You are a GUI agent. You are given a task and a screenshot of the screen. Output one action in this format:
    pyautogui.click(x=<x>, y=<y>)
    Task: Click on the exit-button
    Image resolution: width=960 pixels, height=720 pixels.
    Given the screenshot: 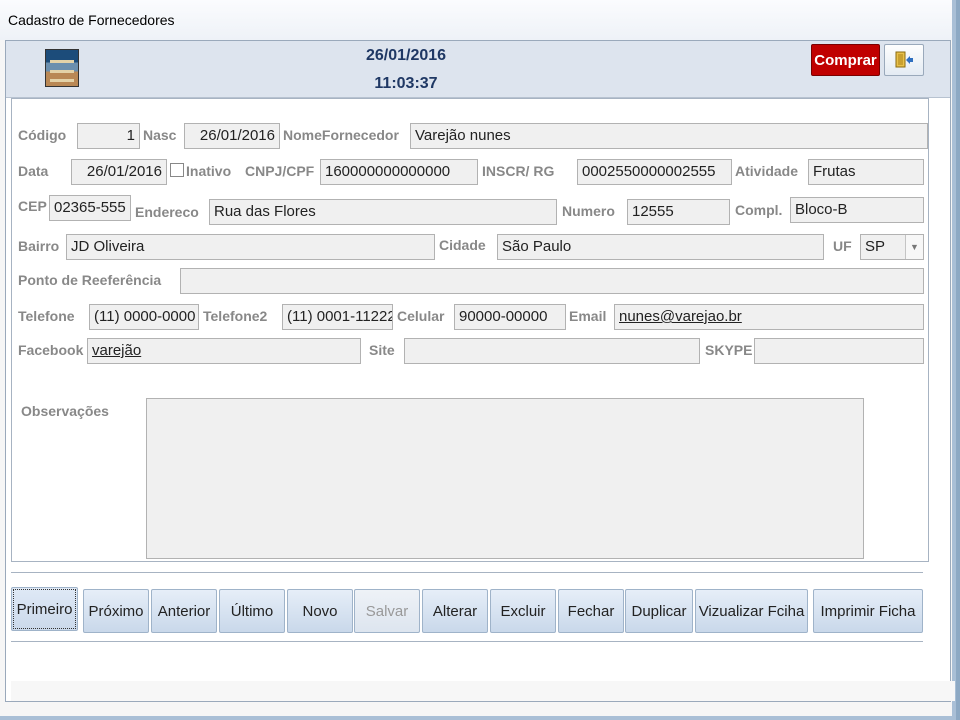 What is the action you would take?
    pyautogui.click(x=904, y=60)
    